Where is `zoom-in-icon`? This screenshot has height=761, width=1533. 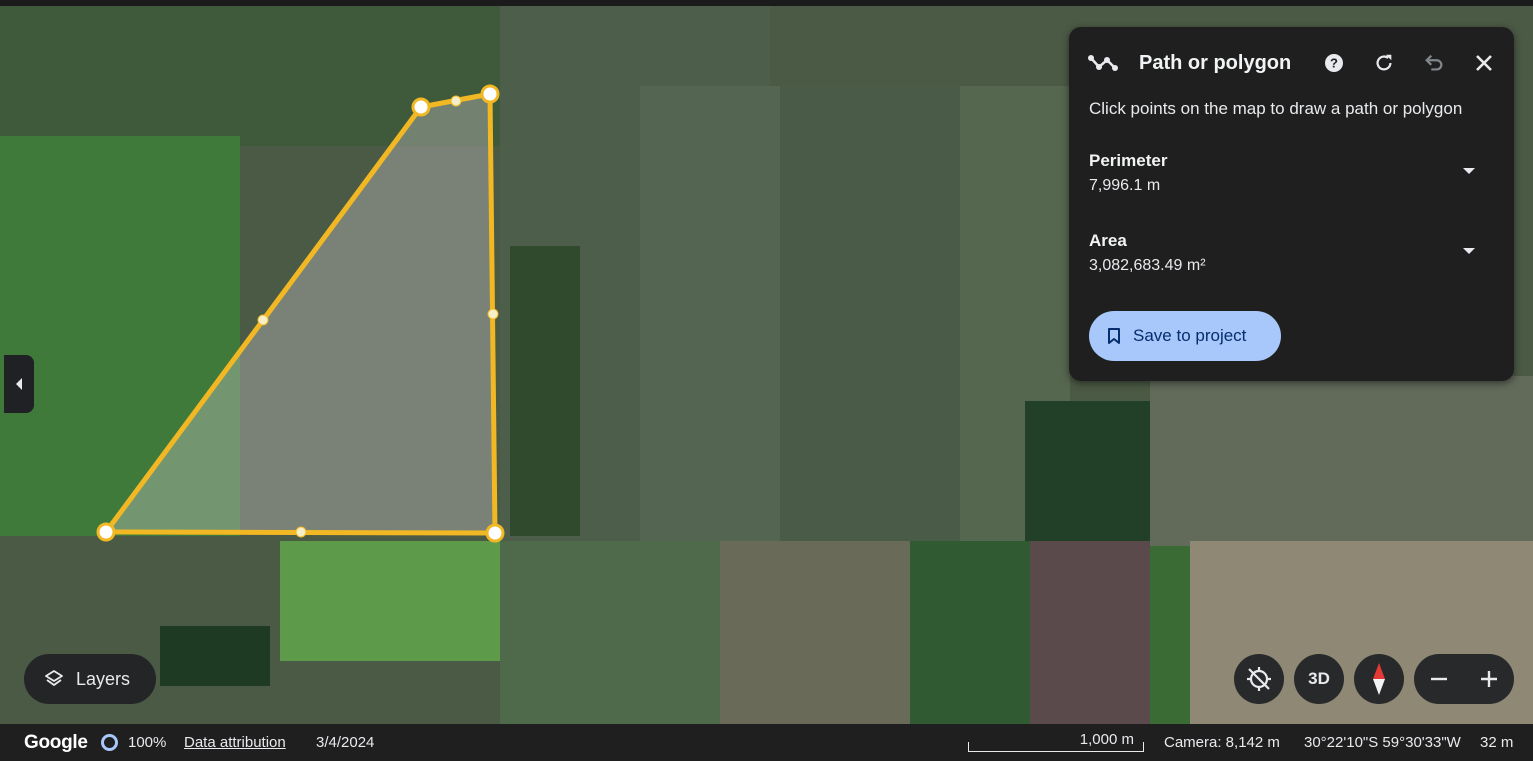
zoom-in-icon is located at coordinates (1489, 679).